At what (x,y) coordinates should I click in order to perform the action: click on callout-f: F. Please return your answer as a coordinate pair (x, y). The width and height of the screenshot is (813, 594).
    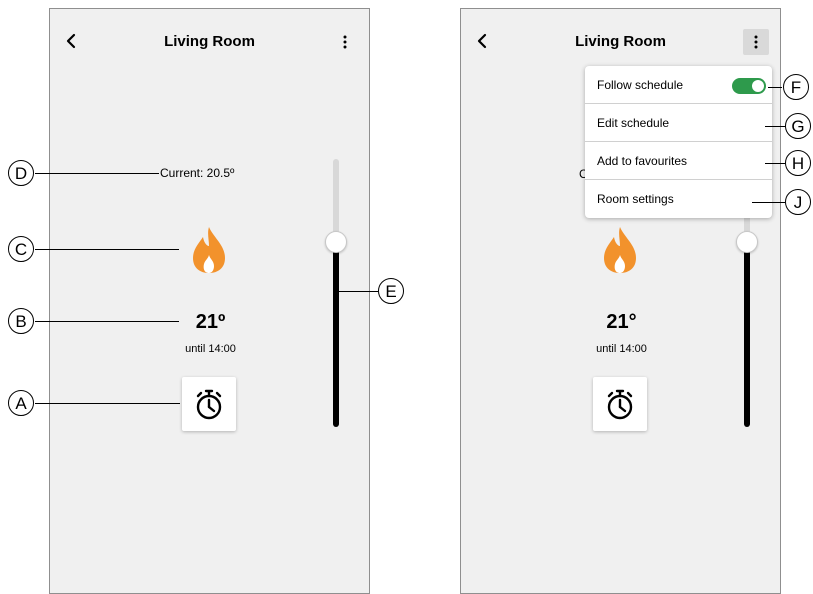
    Looking at the image, I should click on (796, 87).